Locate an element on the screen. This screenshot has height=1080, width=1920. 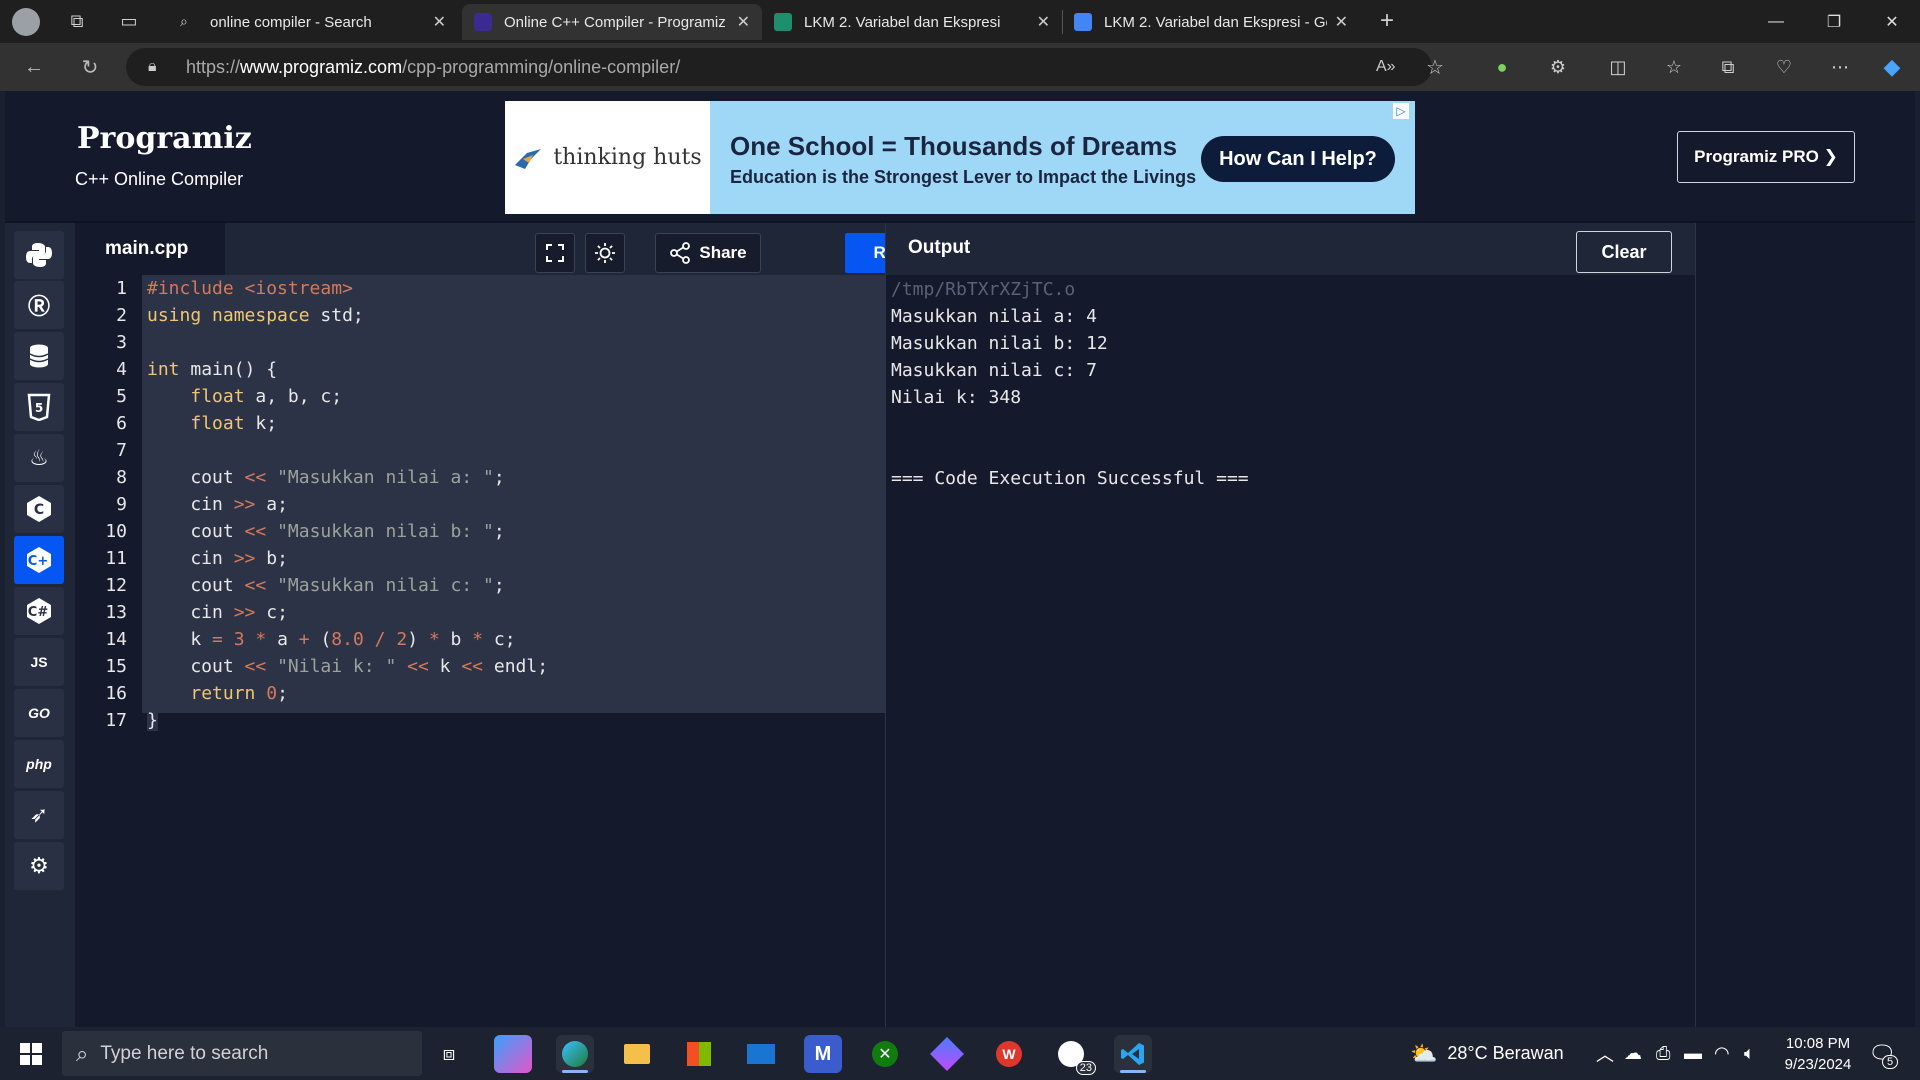
output-line: Masukkan nilai c: 7 is located at coordinates (994, 370).